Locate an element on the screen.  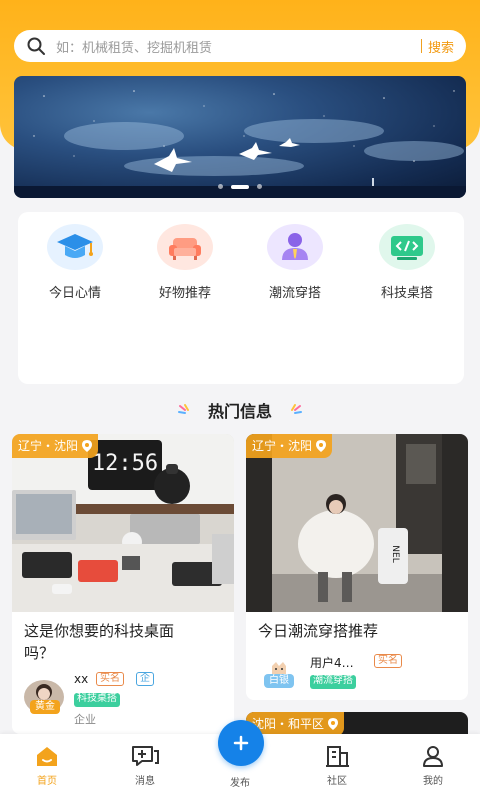
category-fashion: 潮流穿搭 is located at coordinates (295, 262).